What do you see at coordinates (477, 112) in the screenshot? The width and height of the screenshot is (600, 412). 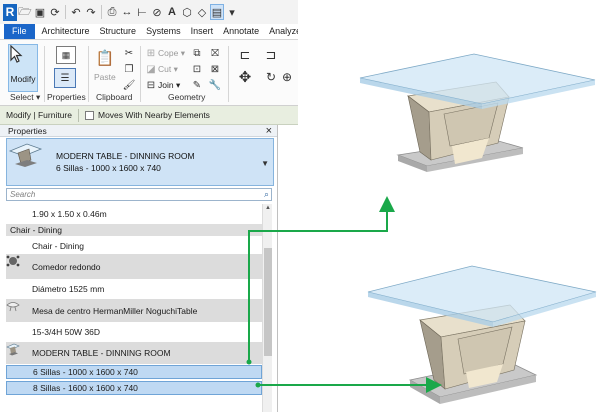 I see `table-6-sillas-model` at bounding box center [477, 112].